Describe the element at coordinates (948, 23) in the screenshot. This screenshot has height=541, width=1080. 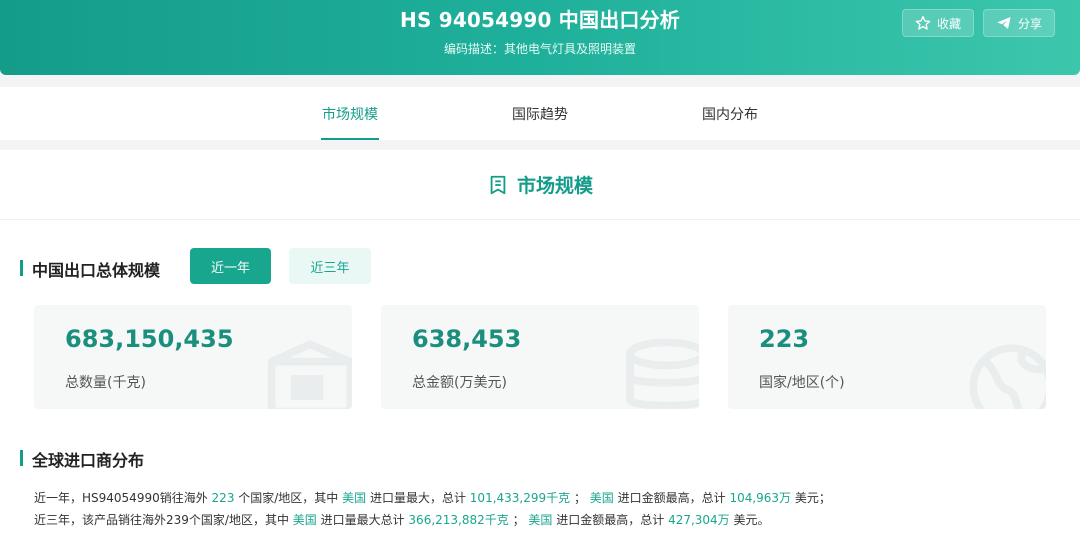
I see `favorite-label: 收藏` at that location.